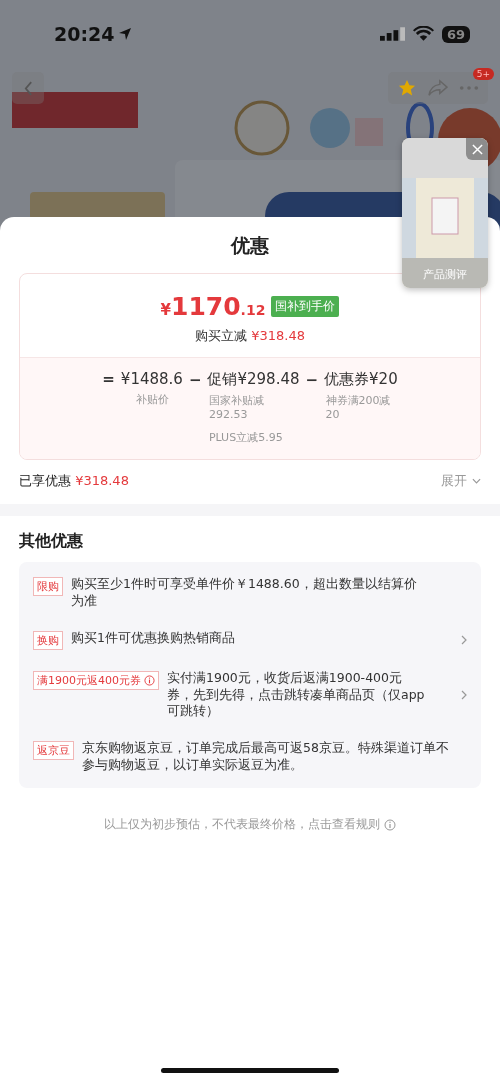 This screenshot has width=500, height=1083. I want to click on breakdown-amount: ¥1488.6, so click(151, 379).